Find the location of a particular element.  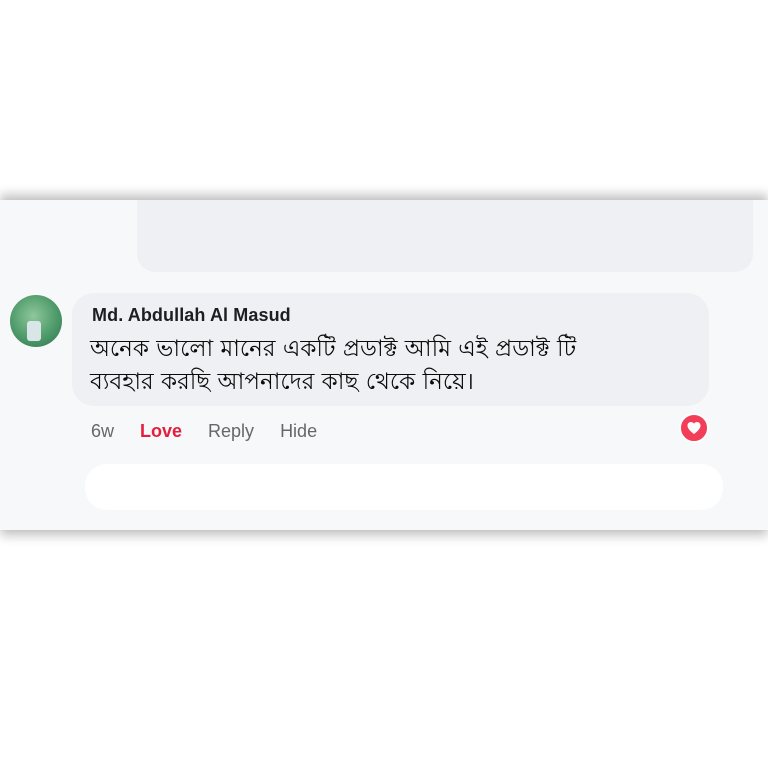

avatar is located at coordinates (36, 321).